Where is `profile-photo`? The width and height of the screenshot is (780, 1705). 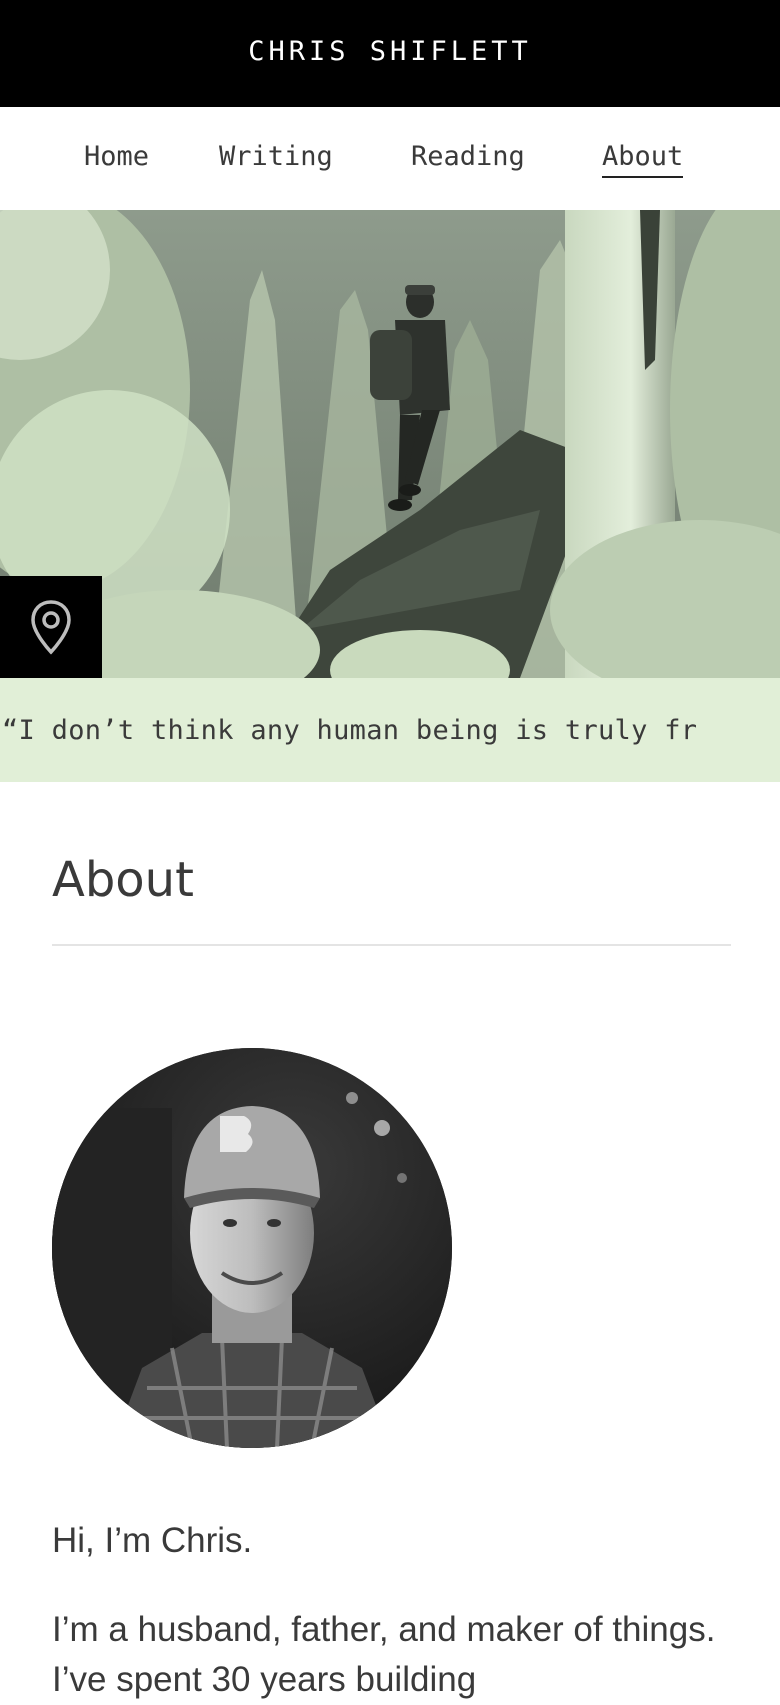
profile-photo is located at coordinates (252, 1248).